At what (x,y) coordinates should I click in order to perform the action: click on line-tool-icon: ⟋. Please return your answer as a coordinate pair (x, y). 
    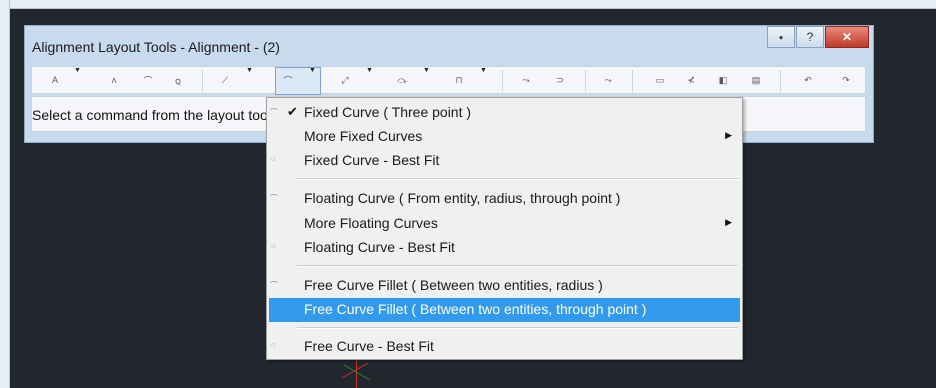
    Looking at the image, I should click on (225, 80).